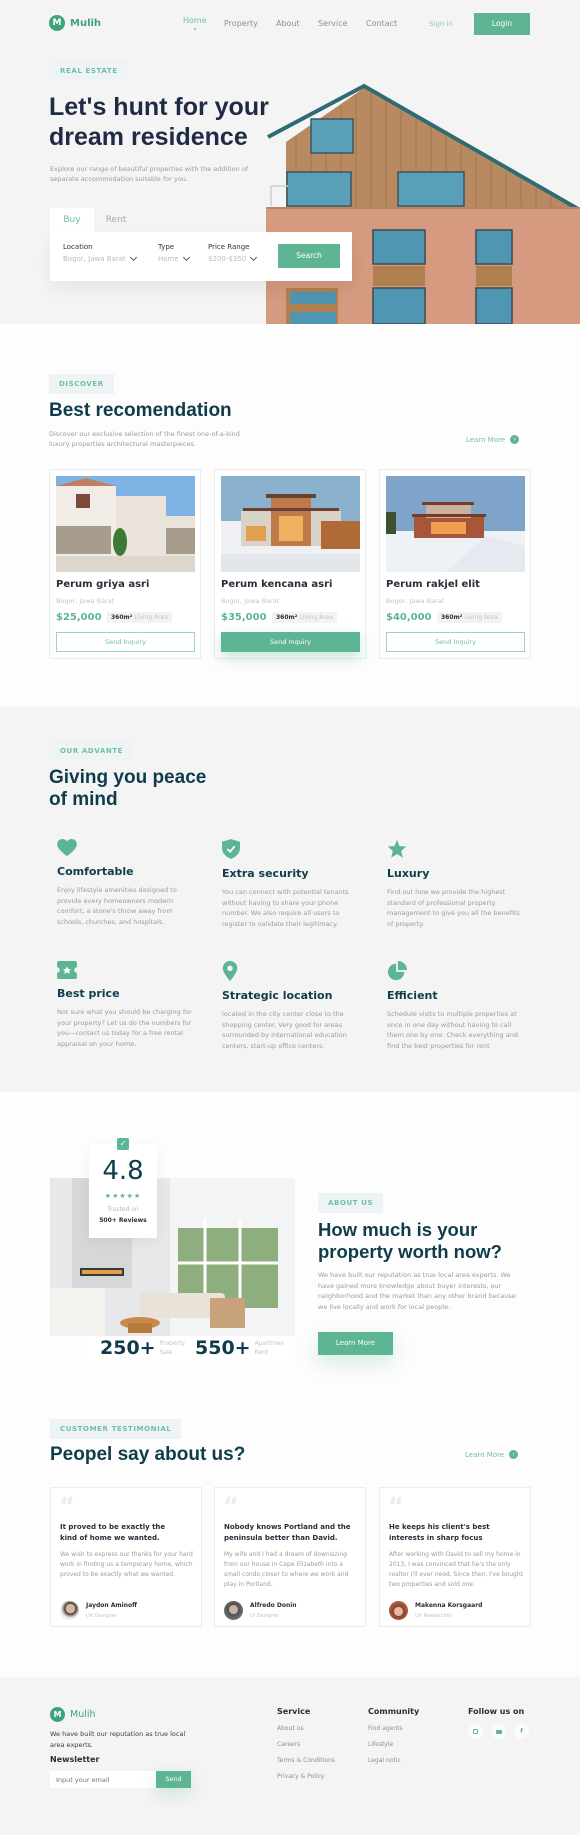 This screenshot has height=1835, width=580. What do you see at coordinates (67, 970) in the screenshot?
I see `ticket-icon` at bounding box center [67, 970].